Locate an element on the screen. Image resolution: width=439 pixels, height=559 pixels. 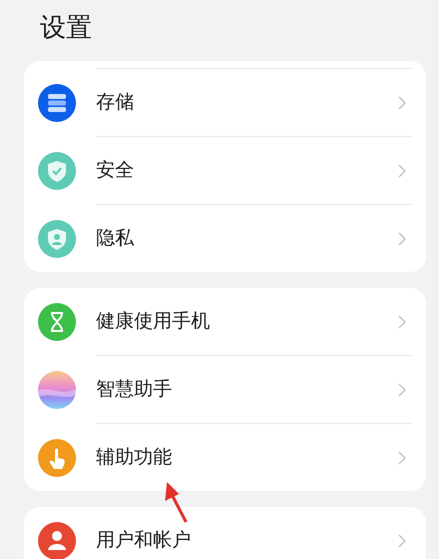
hourglass-icon is located at coordinates (57, 321).